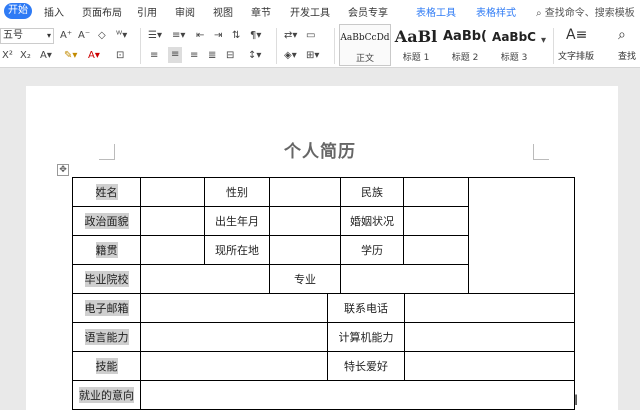  What do you see at coordinates (364, 59) in the screenshot?
I see `style-label: 正文` at bounding box center [364, 59].